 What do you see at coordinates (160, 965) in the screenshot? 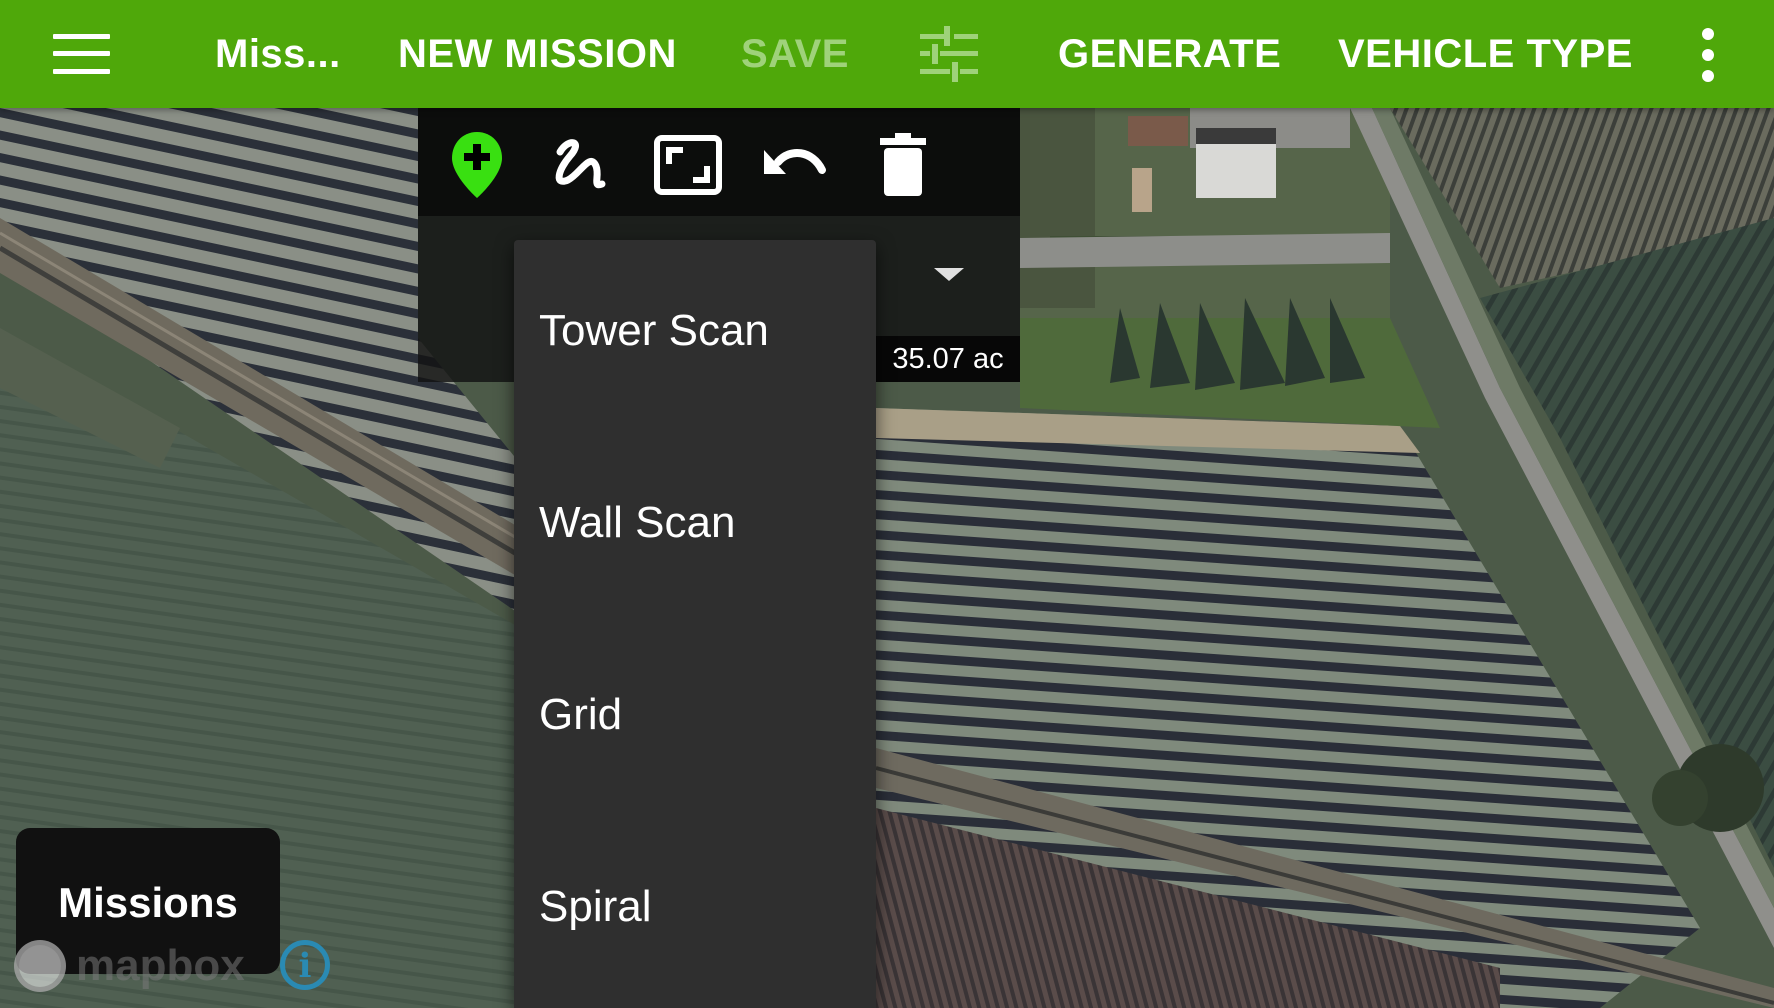
I see `mapbox-logo-text: mapbox` at bounding box center [160, 965].